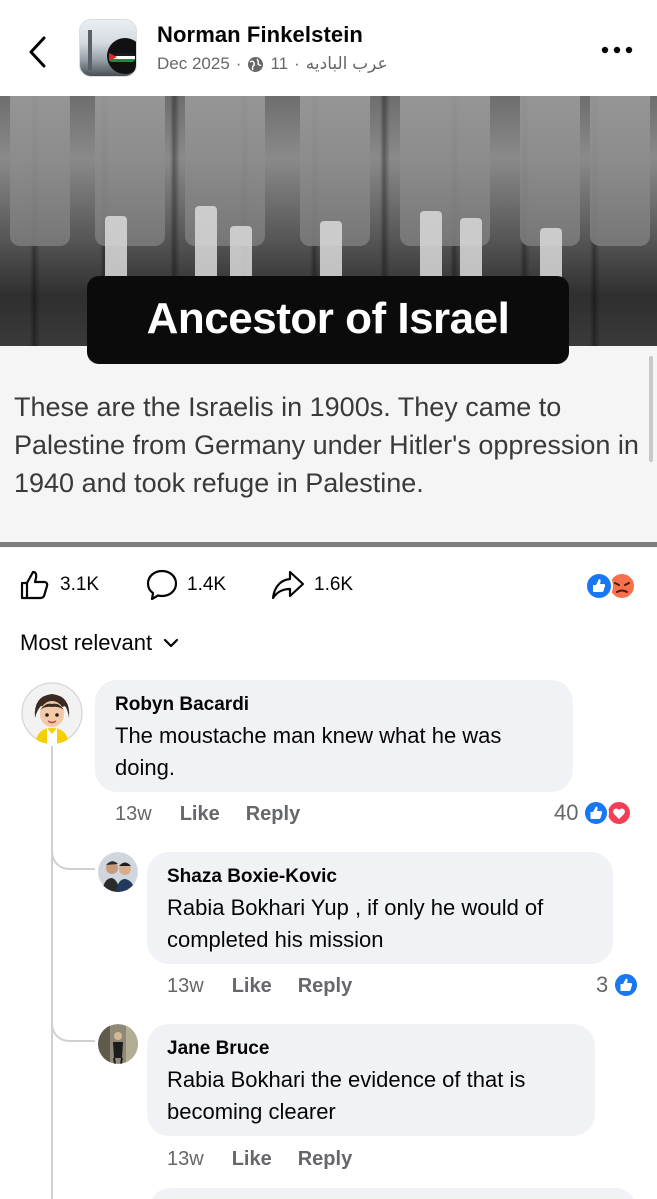  Describe the element at coordinates (347, 64) in the screenshot. I see `group-name: عرب الباديه` at that location.